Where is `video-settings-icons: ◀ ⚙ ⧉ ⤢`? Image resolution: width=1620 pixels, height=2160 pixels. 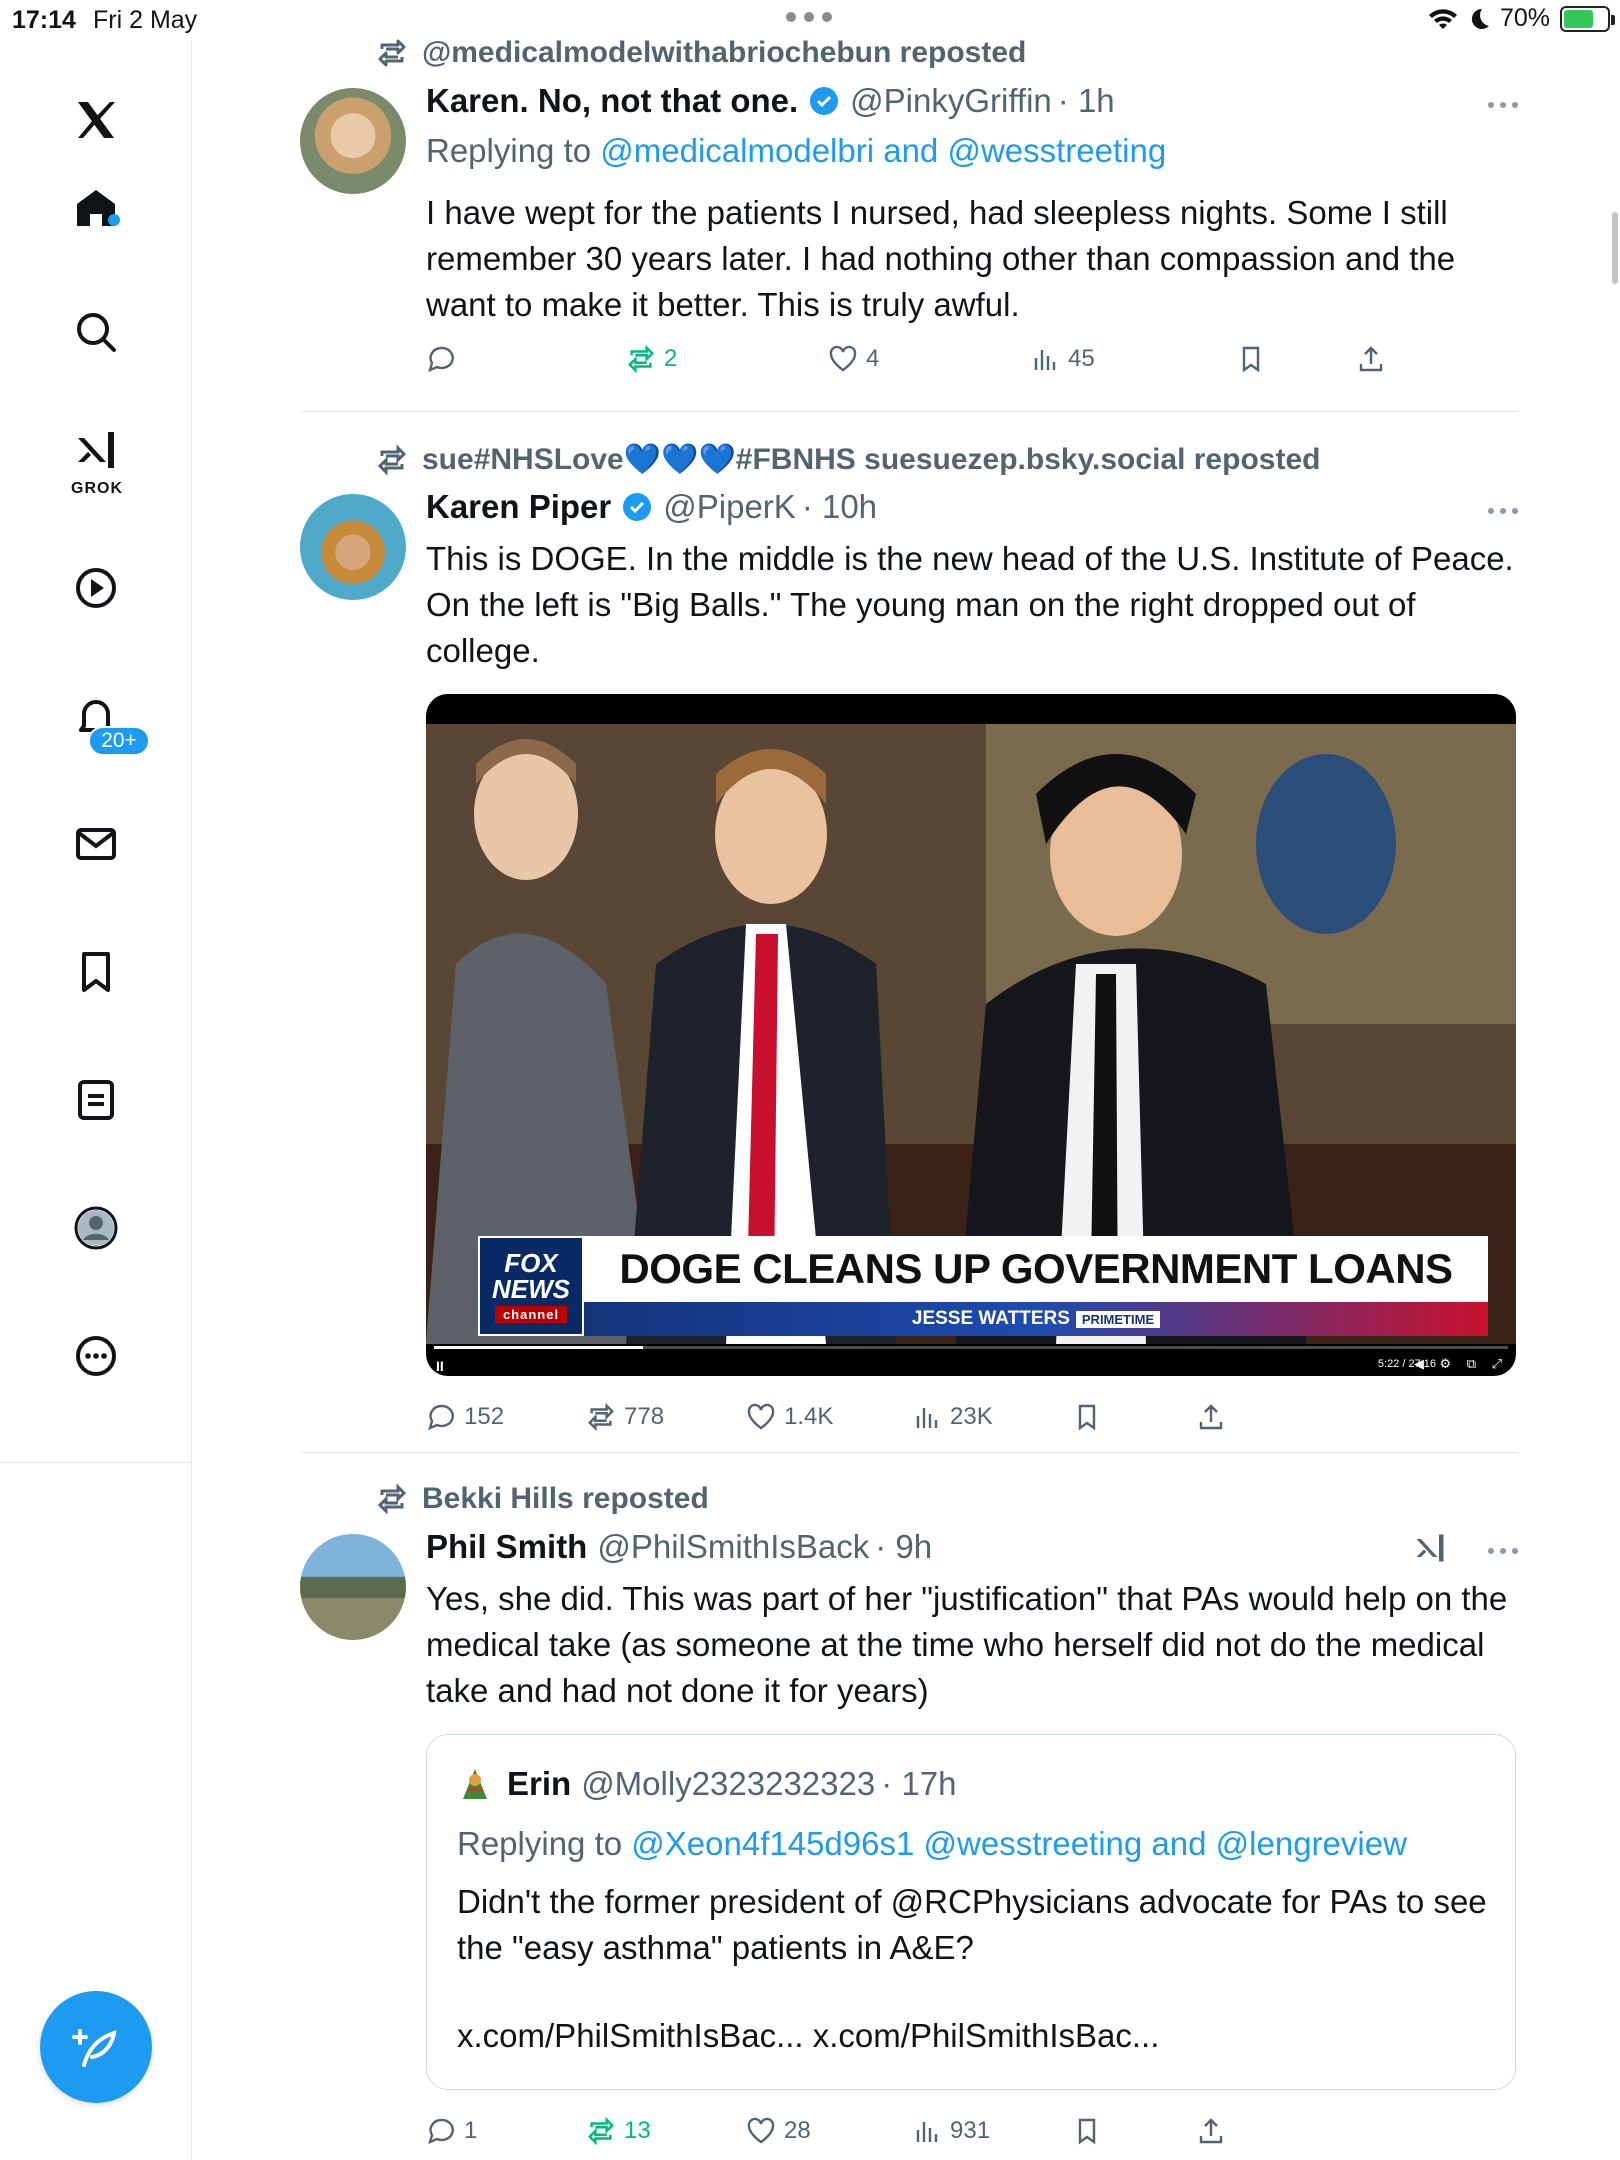
video-settings-icons: ◀ ⚙ ⧉ ⤢ is located at coordinates (1461, 1364).